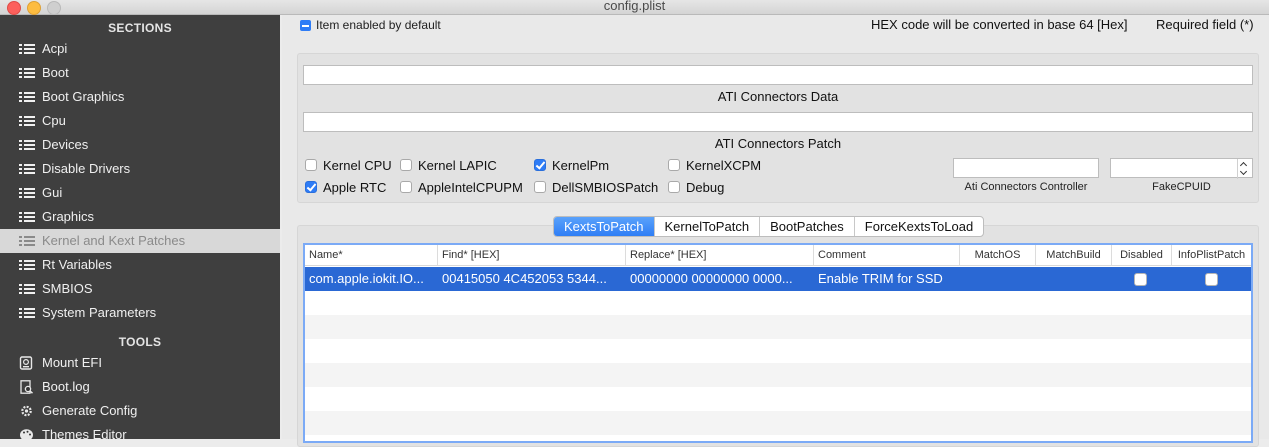 This screenshot has height=447, width=1269. What do you see at coordinates (140, 289) in the screenshot?
I see `sidebar-item-smbios: SMBIOS` at bounding box center [140, 289].